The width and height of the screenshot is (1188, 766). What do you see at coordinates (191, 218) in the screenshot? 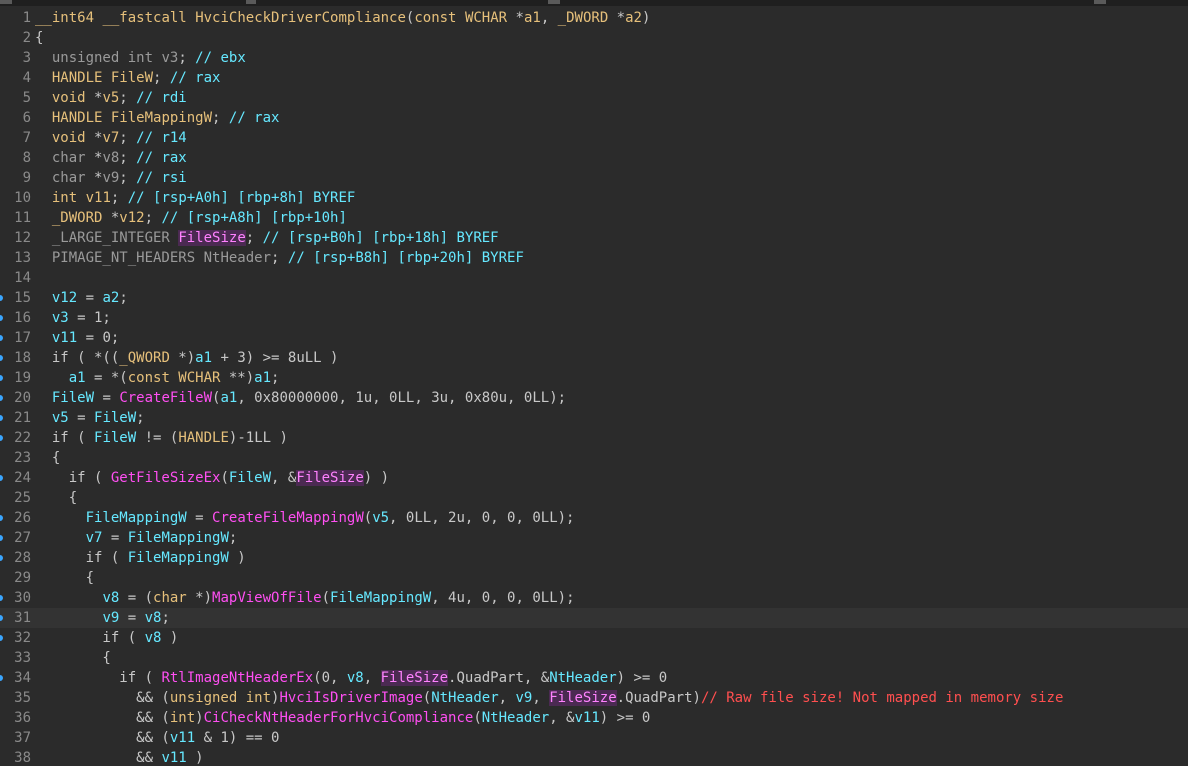
I see `code-text: _DWORD *v12; // [rsp+A8h] [rbp+10h]` at bounding box center [191, 218].